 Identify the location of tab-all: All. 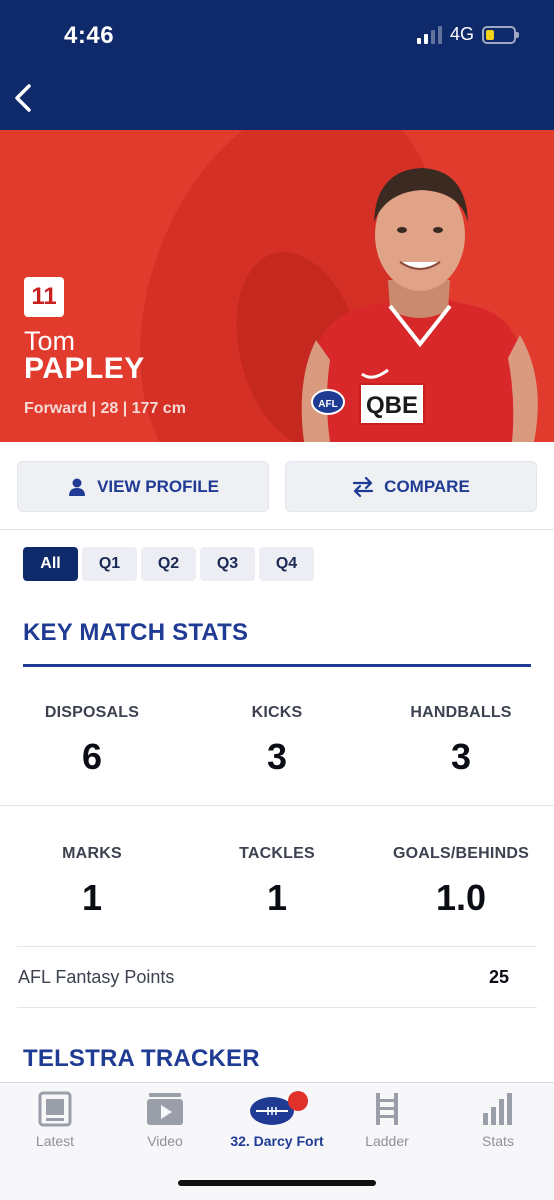
(50, 564).